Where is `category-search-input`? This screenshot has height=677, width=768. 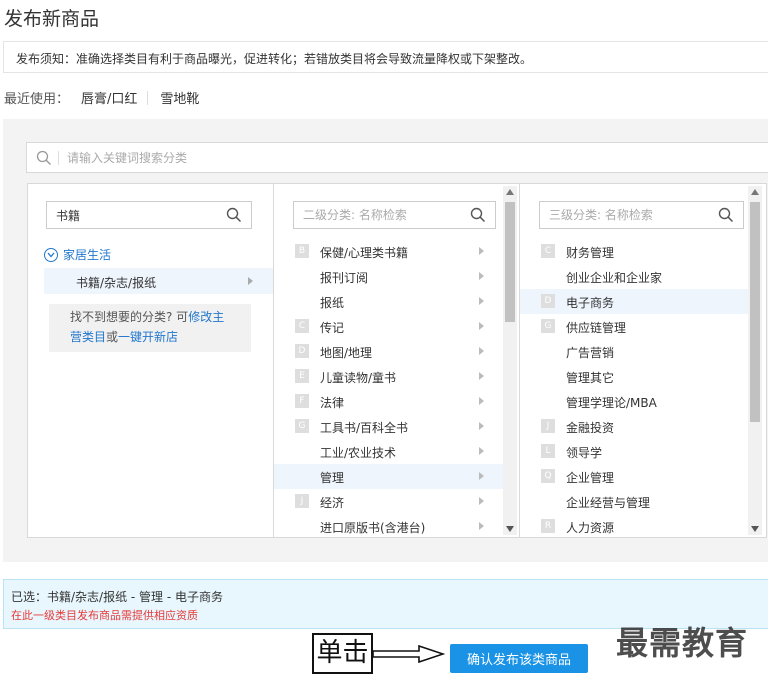 category-search-input is located at coordinates (367, 158).